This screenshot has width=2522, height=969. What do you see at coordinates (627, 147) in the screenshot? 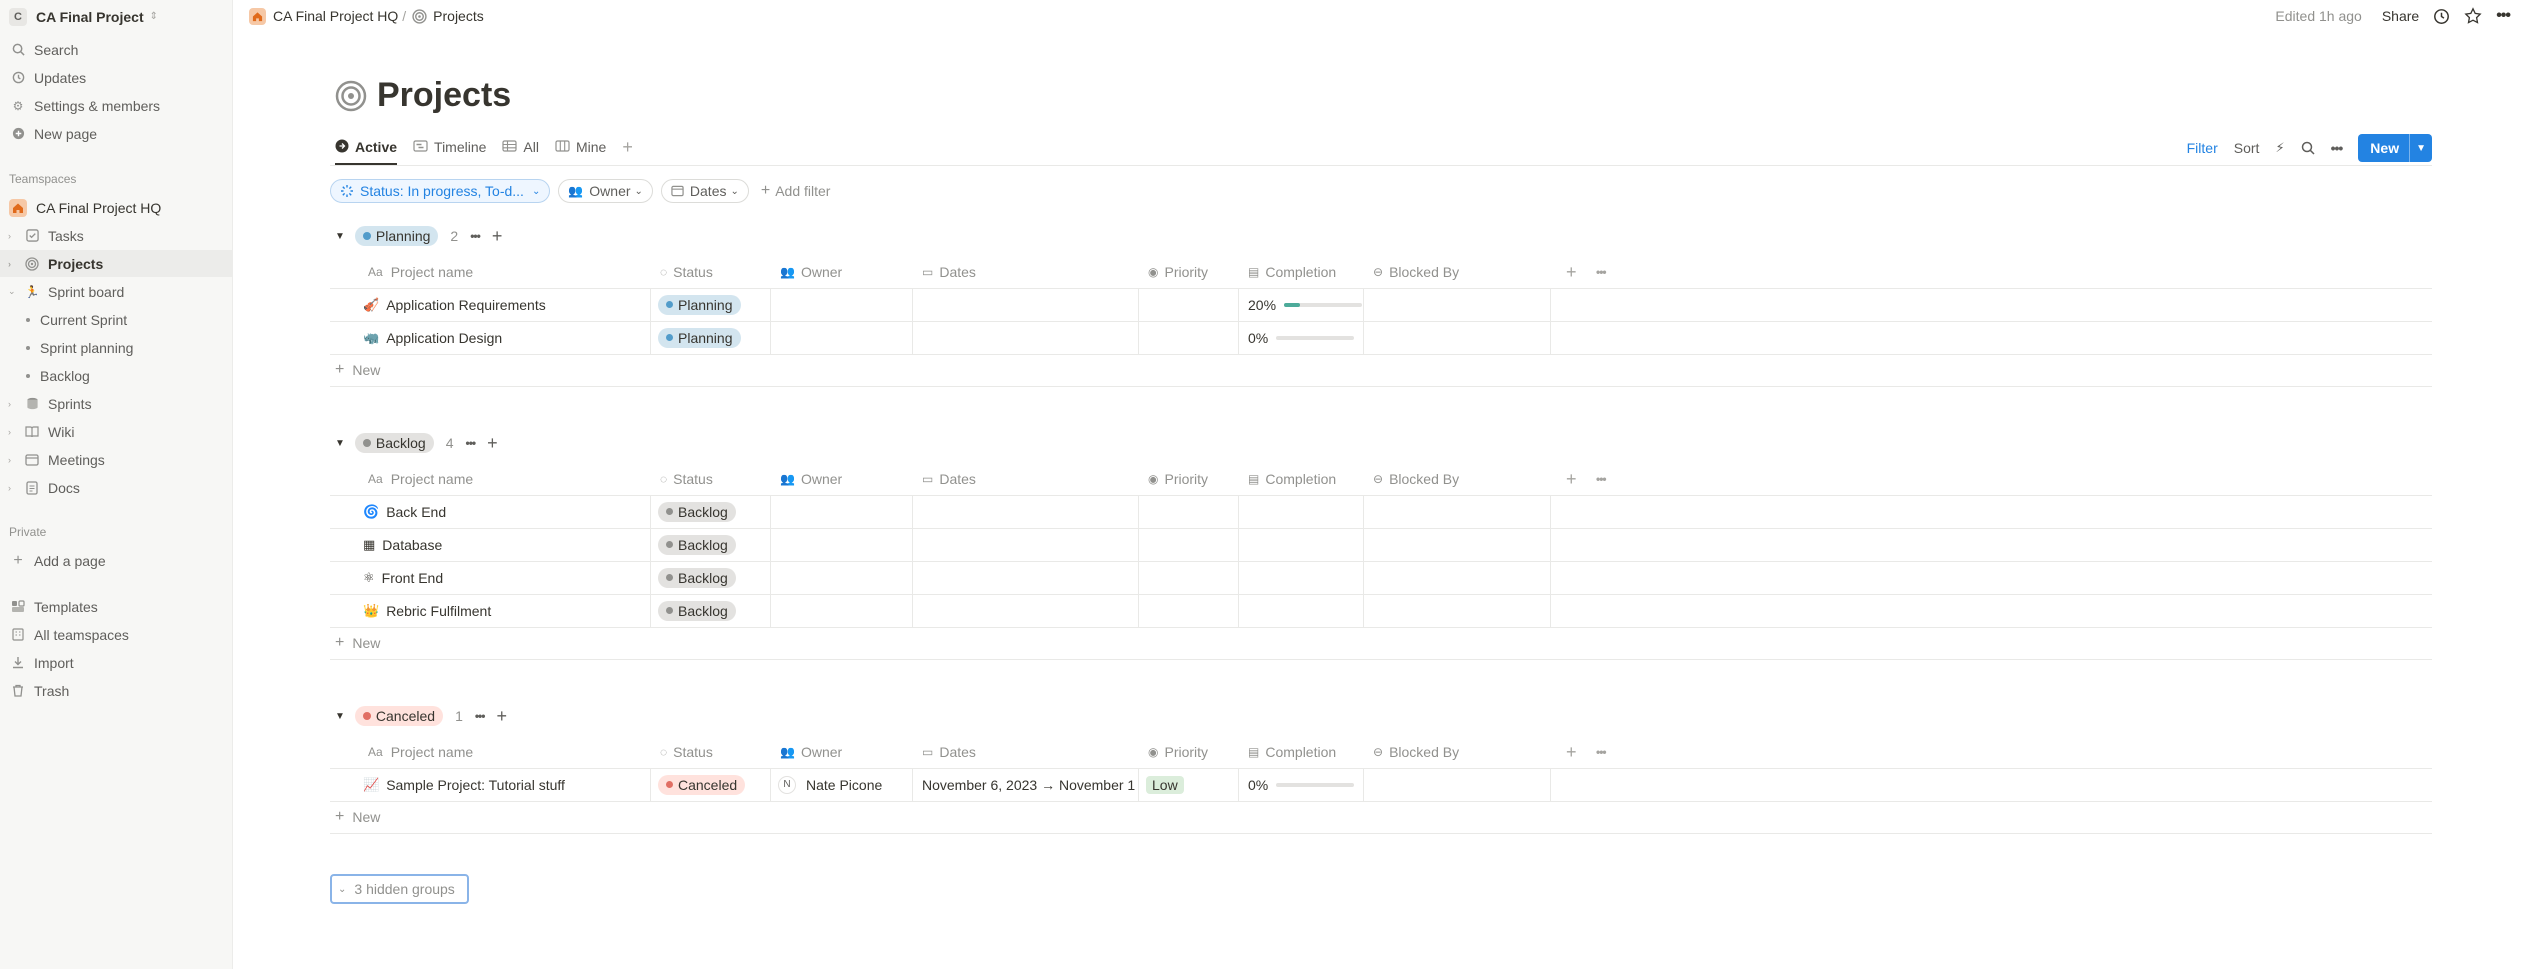
I see `add-view-button: +` at bounding box center [627, 147].